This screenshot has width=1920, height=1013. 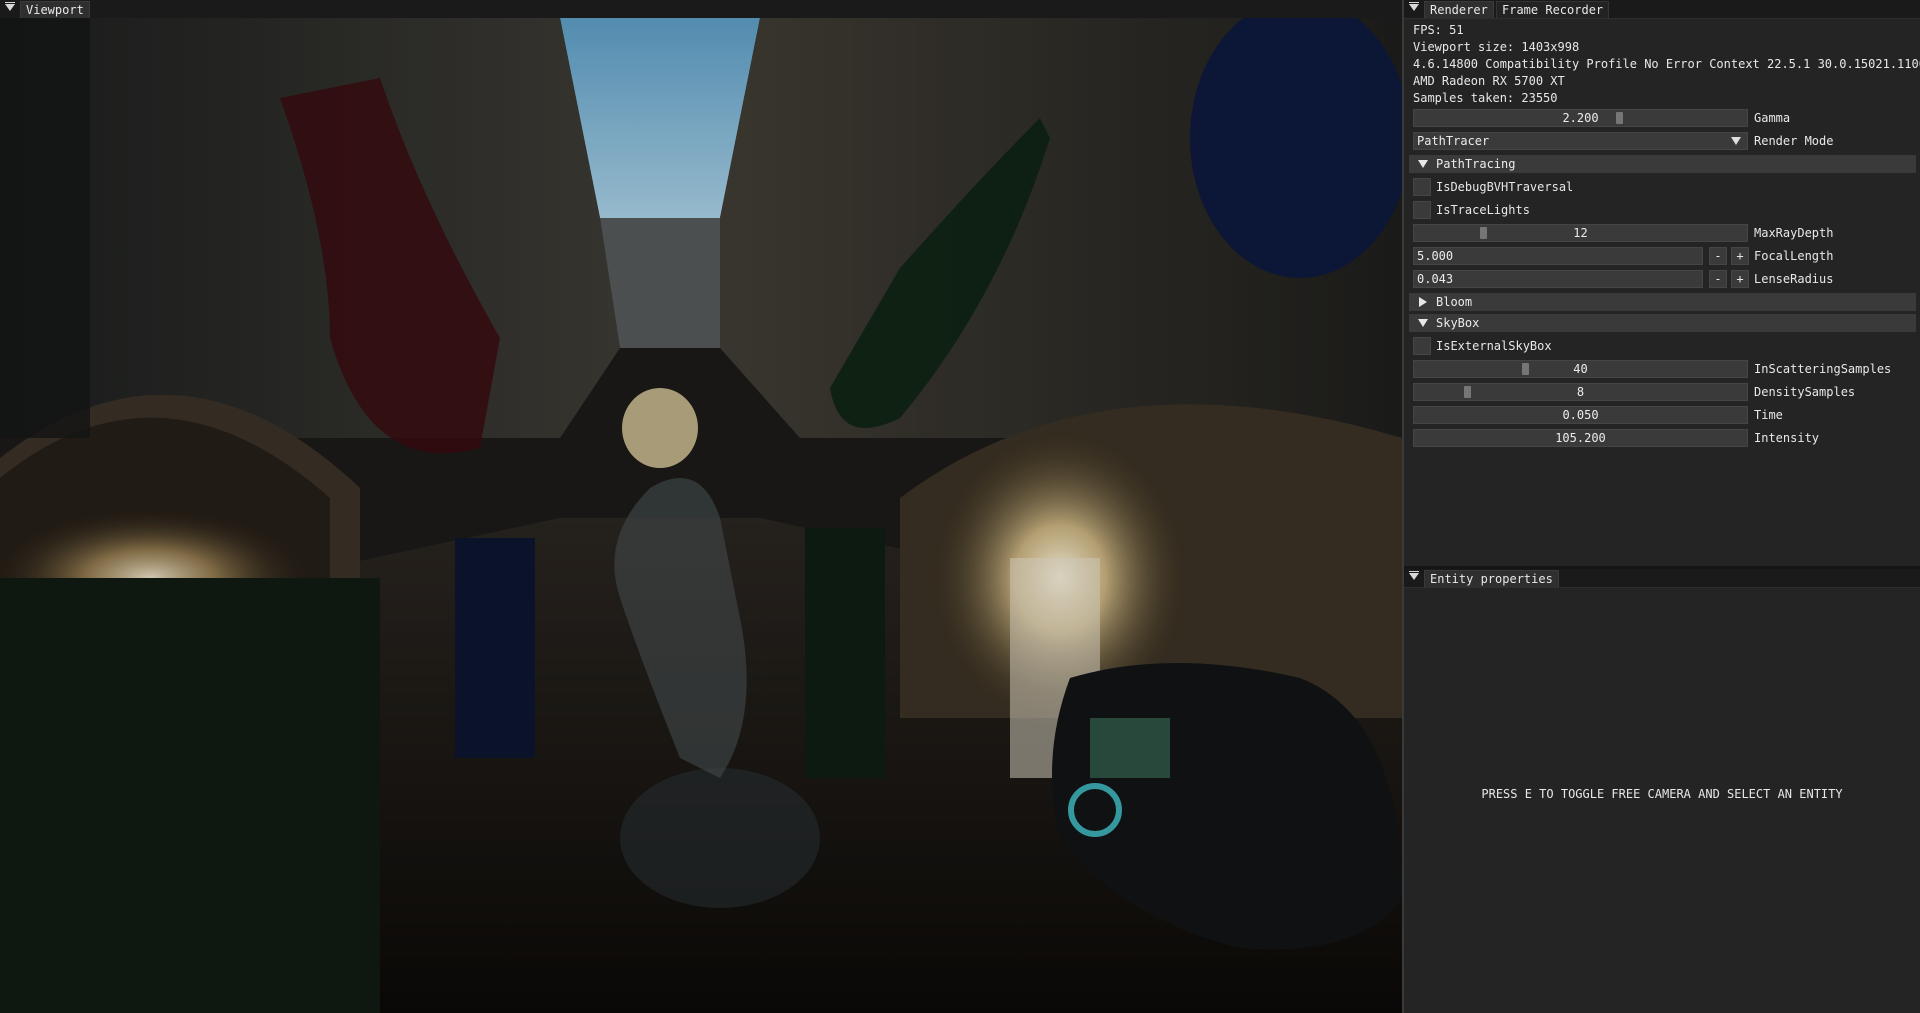 What do you see at coordinates (1666, 346) in the screenshot?
I see `is-external-skybox-row: IsExternalSkyBox` at bounding box center [1666, 346].